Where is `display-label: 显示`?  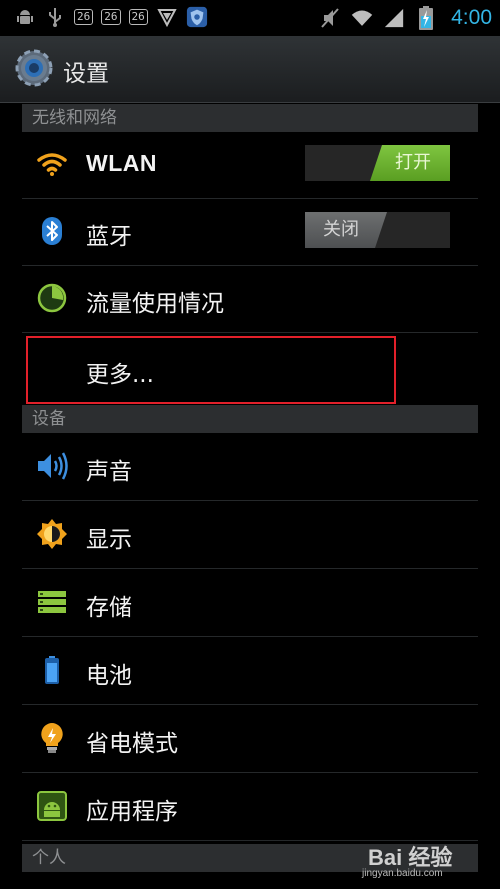 display-label: 显示 is located at coordinates (109, 540).